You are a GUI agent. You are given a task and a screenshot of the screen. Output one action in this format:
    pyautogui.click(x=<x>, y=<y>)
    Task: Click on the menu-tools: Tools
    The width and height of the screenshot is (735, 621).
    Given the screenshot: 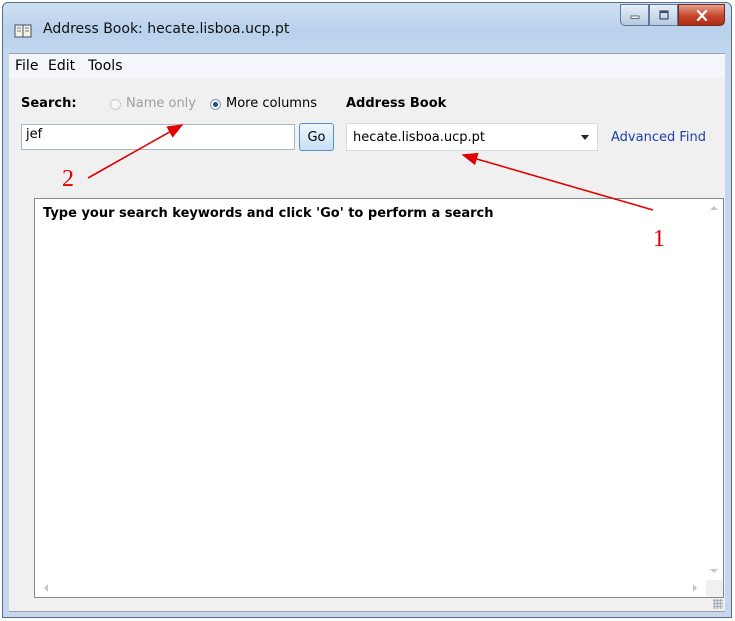 What is the action you would take?
    pyautogui.click(x=105, y=66)
    